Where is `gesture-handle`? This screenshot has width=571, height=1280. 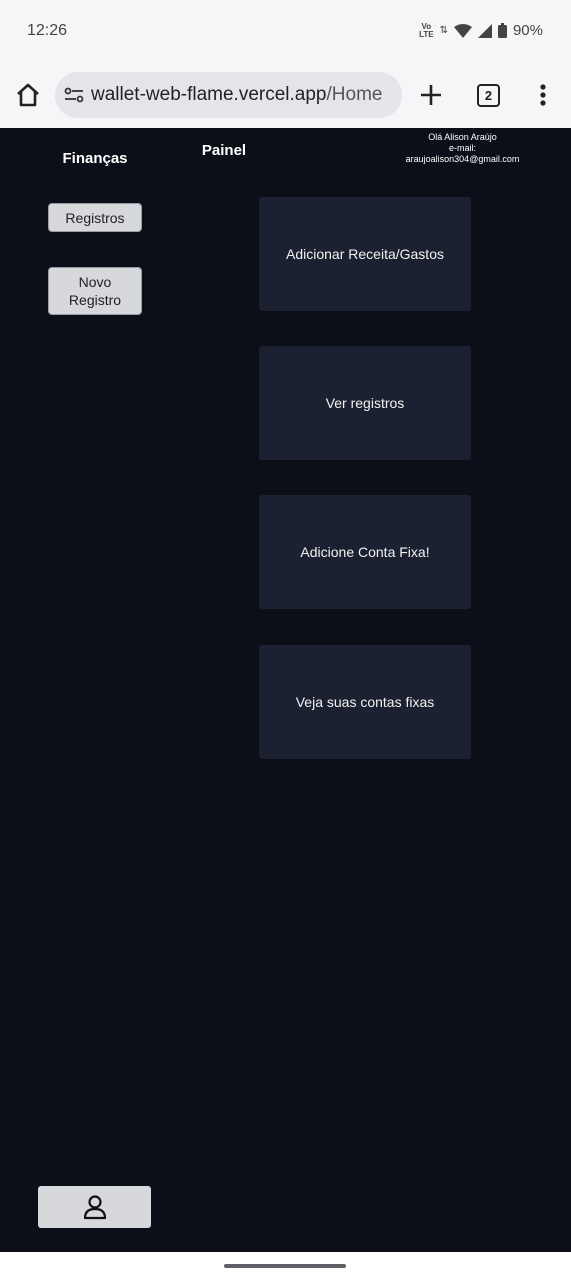 gesture-handle is located at coordinates (285, 1266).